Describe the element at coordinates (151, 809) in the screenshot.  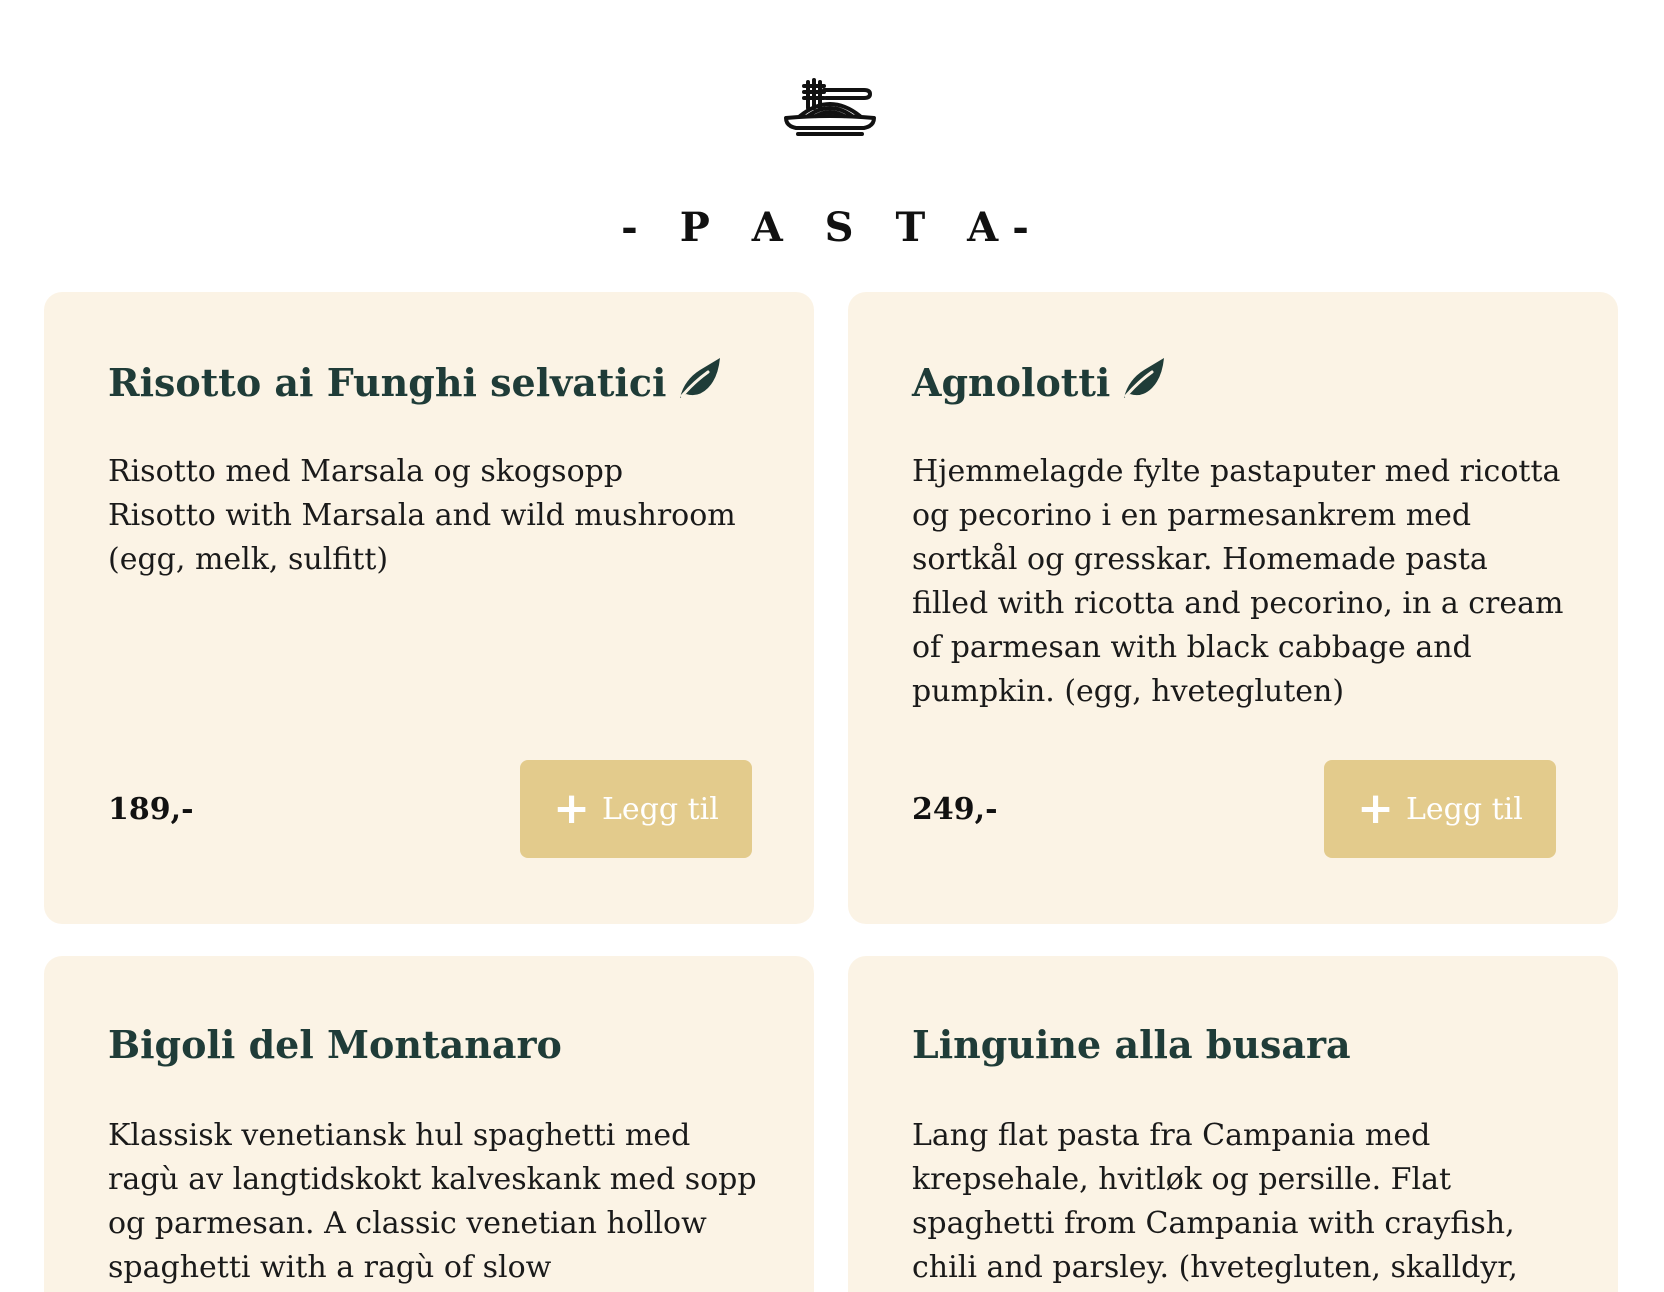
I see `dish-price: 189,-` at that location.